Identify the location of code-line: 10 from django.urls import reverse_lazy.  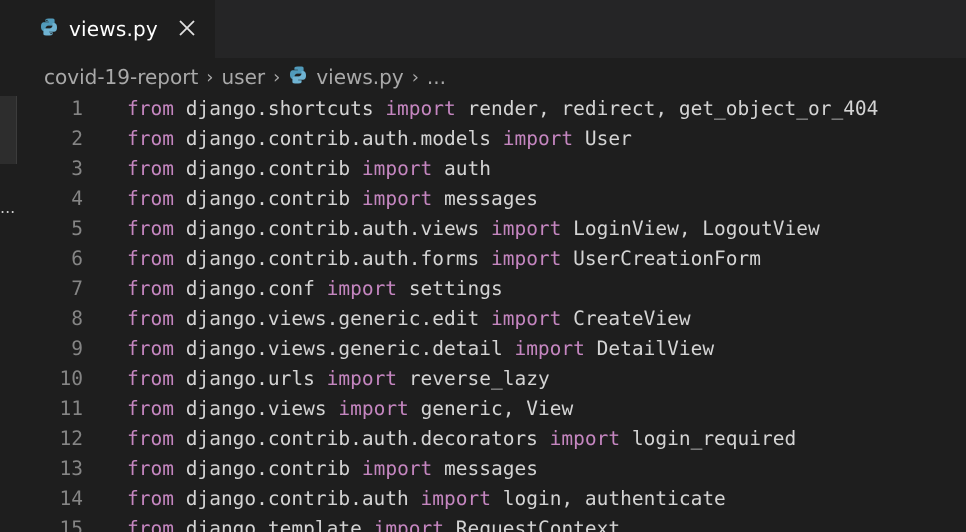
(492, 379).